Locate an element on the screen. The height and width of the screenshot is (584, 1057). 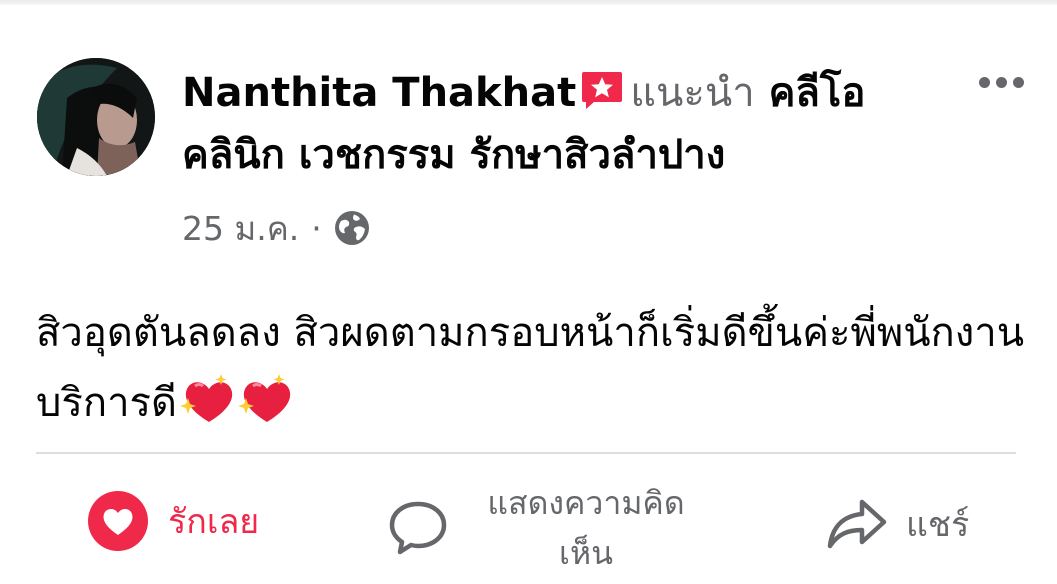
heart-icon is located at coordinates (118, 521).